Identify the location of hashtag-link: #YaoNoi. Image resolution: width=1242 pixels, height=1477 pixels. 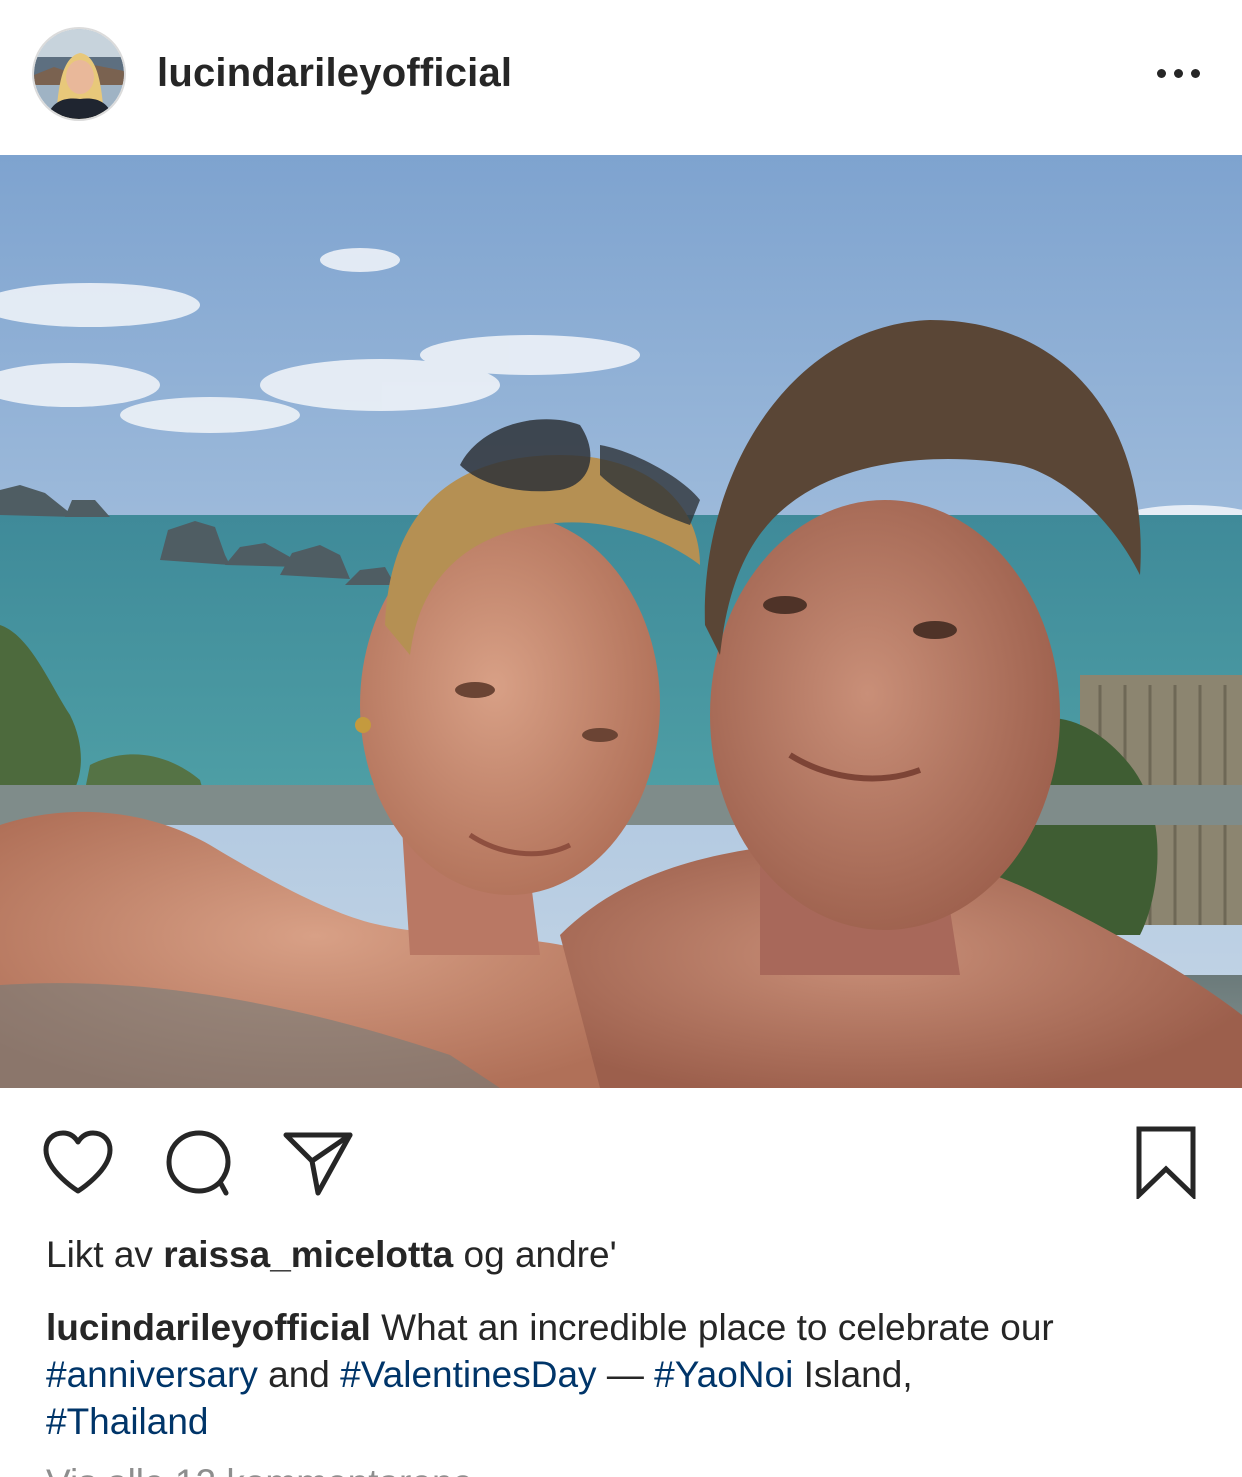
(723, 1374).